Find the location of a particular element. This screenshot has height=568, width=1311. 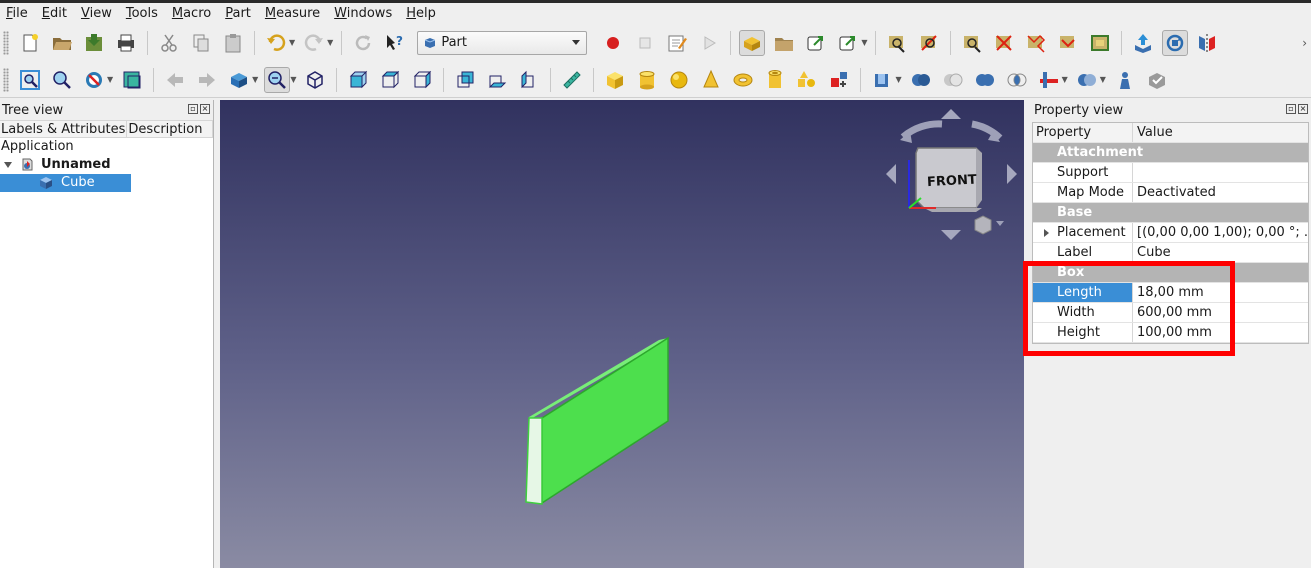

column-description: Description is located at coordinates (170, 129).